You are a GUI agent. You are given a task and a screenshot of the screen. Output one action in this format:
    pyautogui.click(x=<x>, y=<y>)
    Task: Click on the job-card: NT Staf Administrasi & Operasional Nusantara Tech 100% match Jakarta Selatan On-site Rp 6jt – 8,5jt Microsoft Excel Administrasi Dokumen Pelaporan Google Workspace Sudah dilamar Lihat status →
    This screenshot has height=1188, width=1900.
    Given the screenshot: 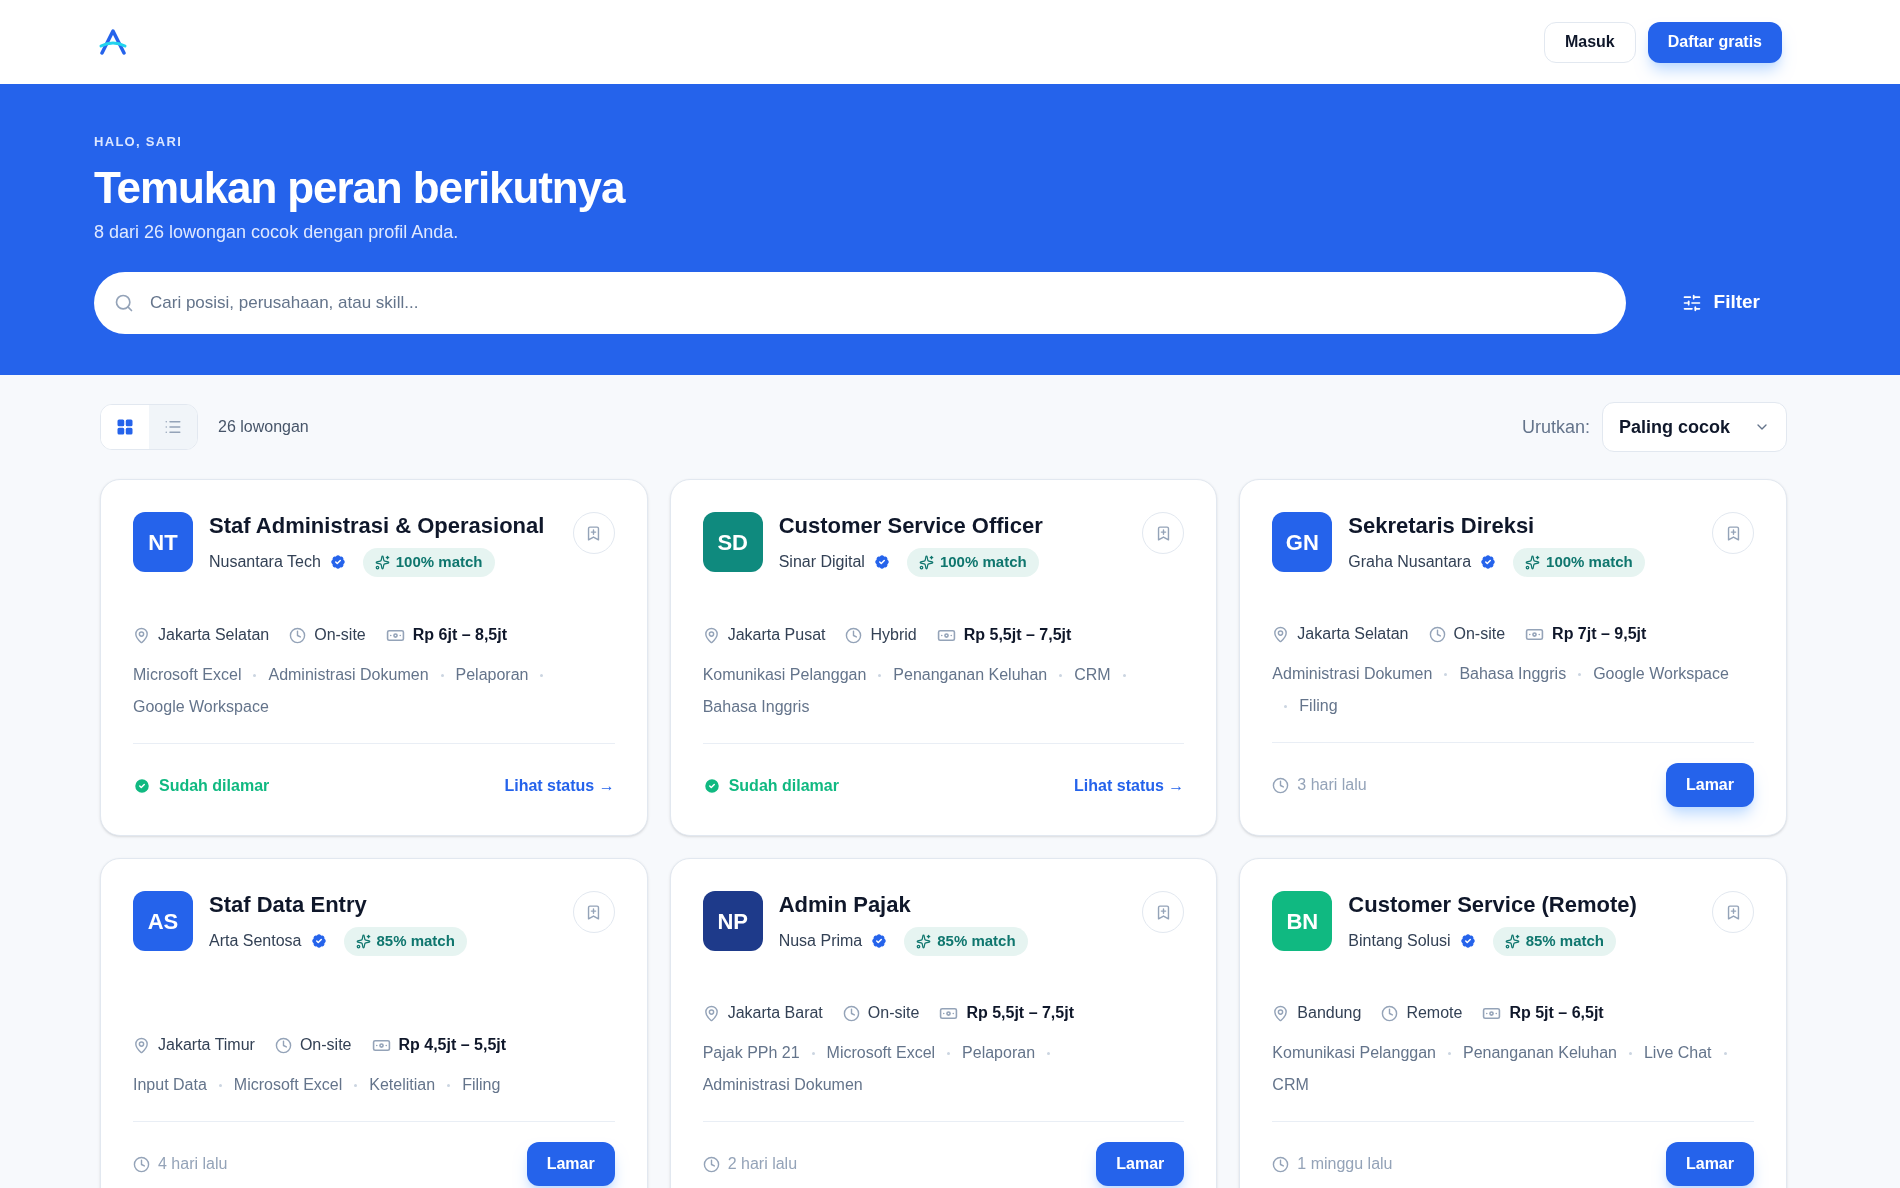 What is the action you would take?
    pyautogui.click(x=374, y=657)
    